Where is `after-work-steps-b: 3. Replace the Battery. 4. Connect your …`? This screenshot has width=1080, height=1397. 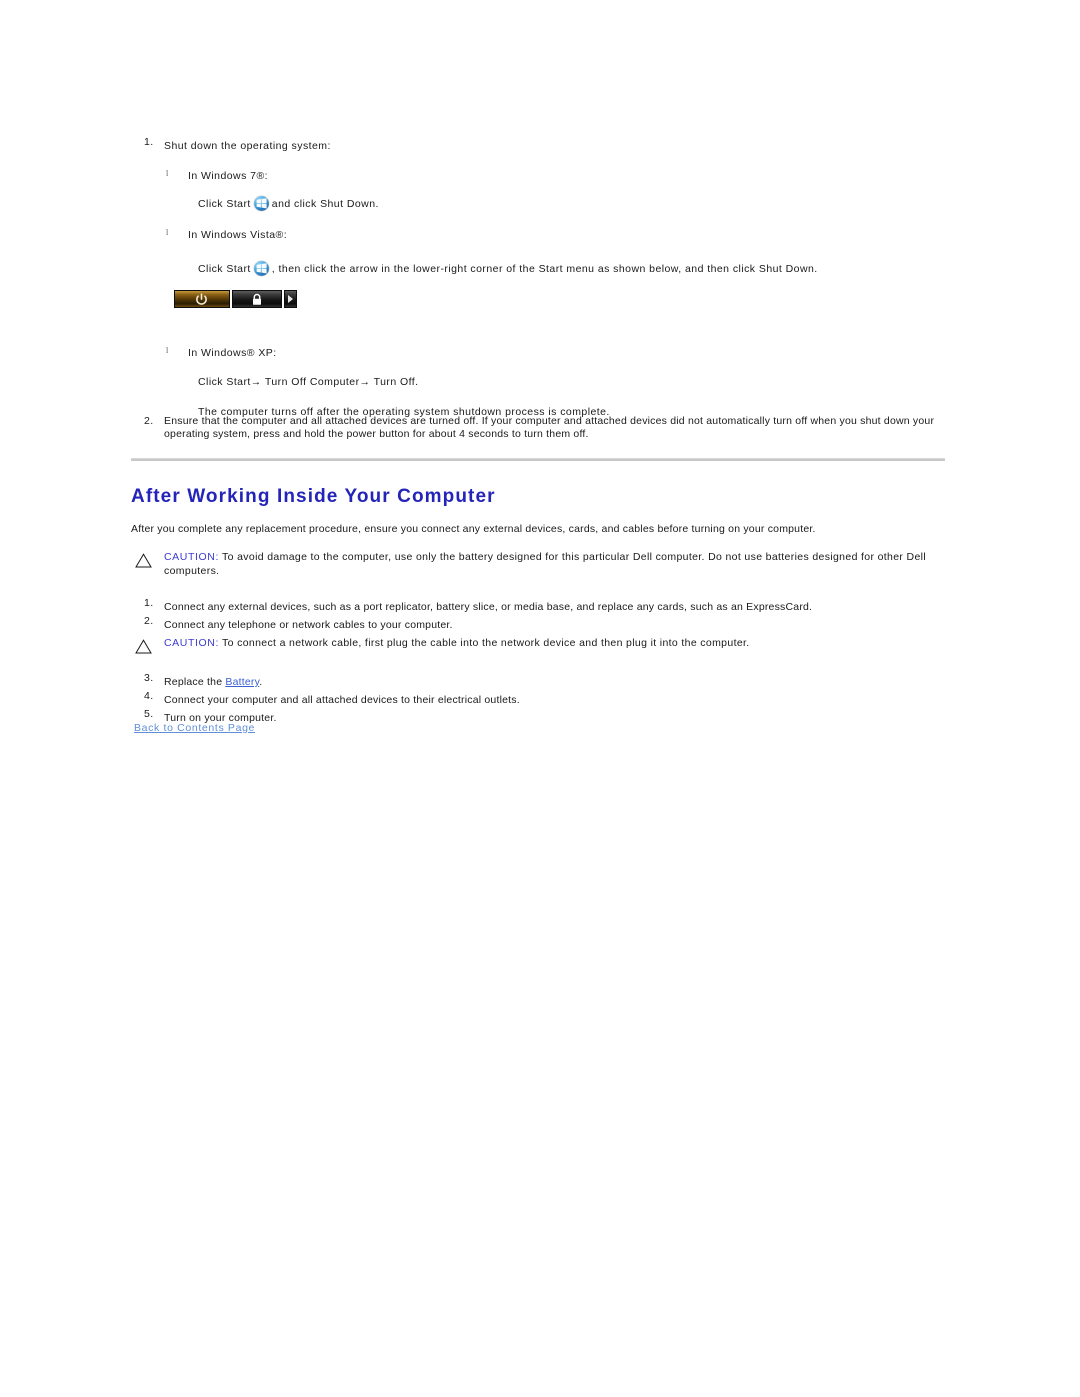
after-work-steps-b: 3. Replace the Battery. 4. Connect your … is located at coordinates (541, 699).